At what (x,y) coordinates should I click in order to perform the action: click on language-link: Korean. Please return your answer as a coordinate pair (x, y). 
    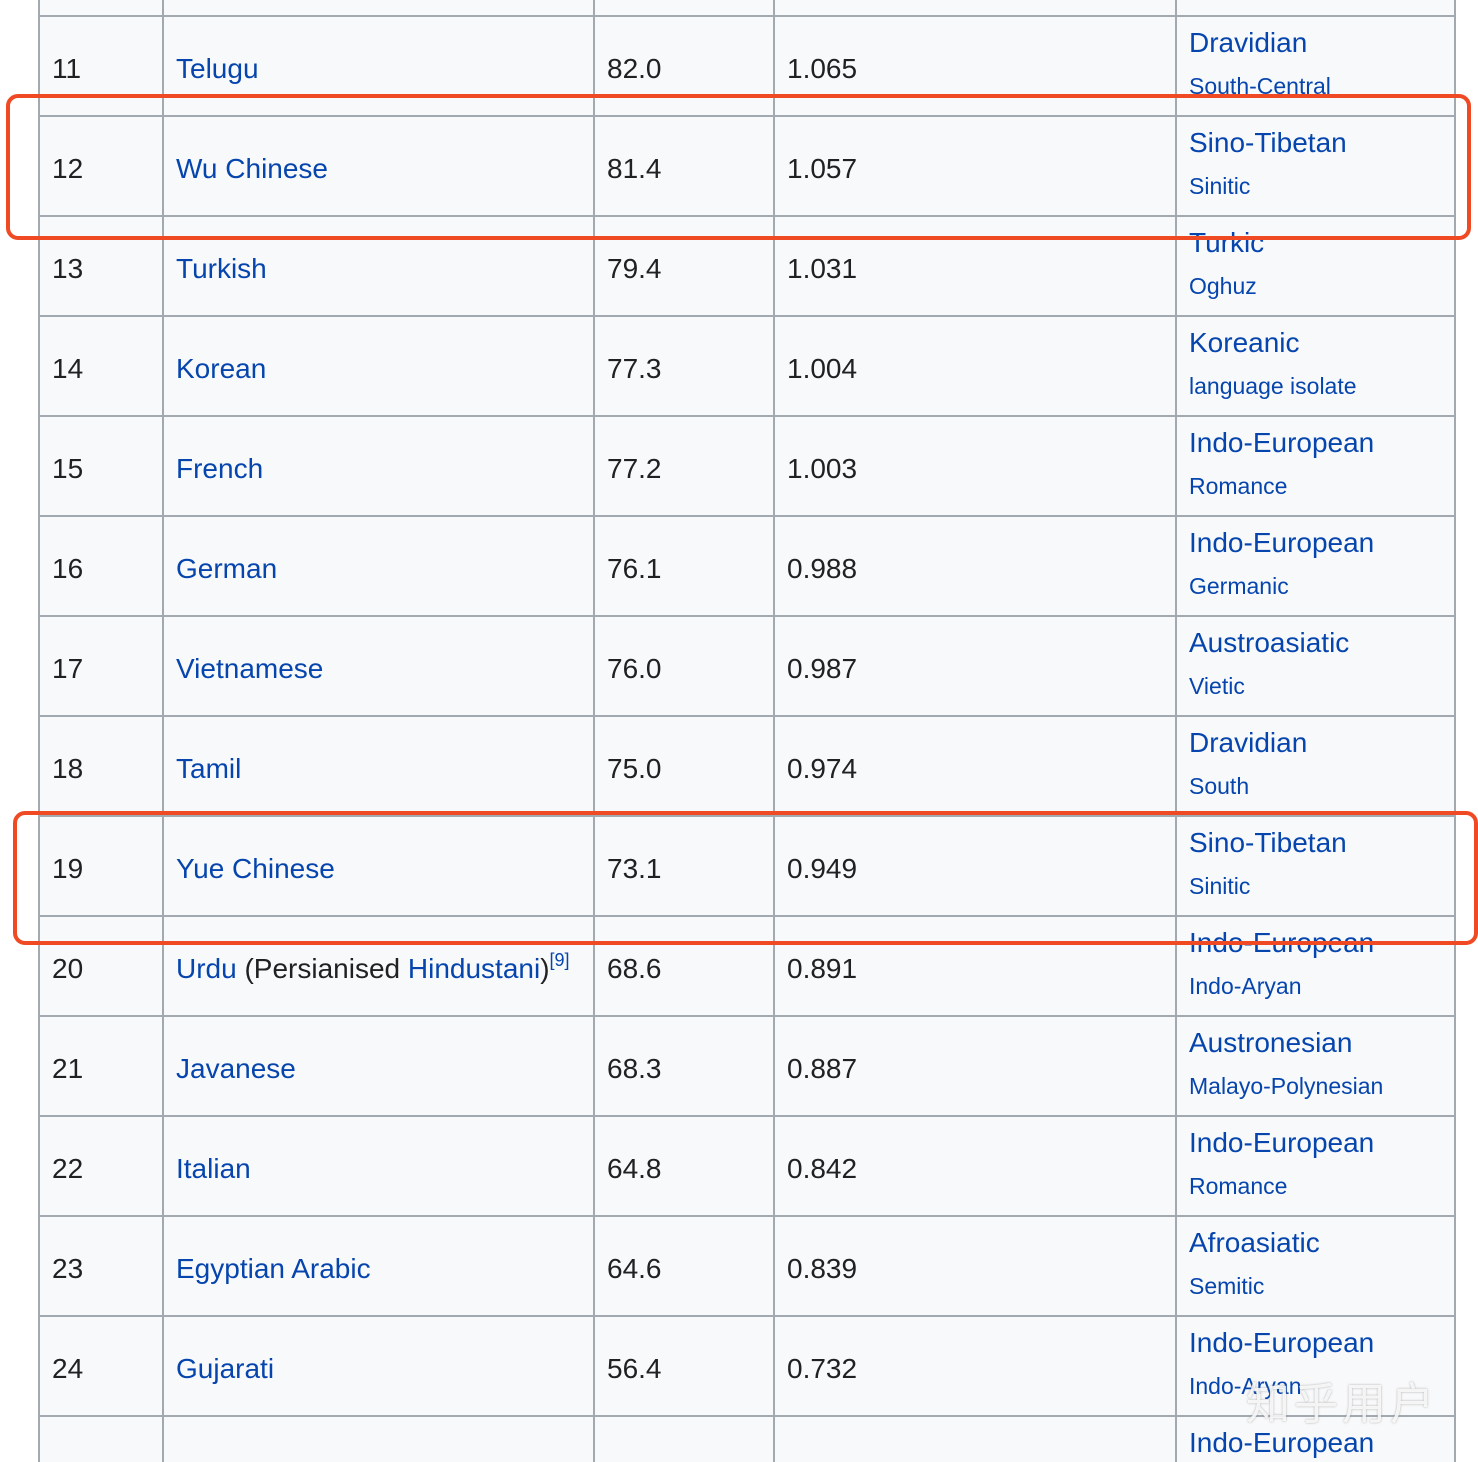
    Looking at the image, I should click on (221, 369).